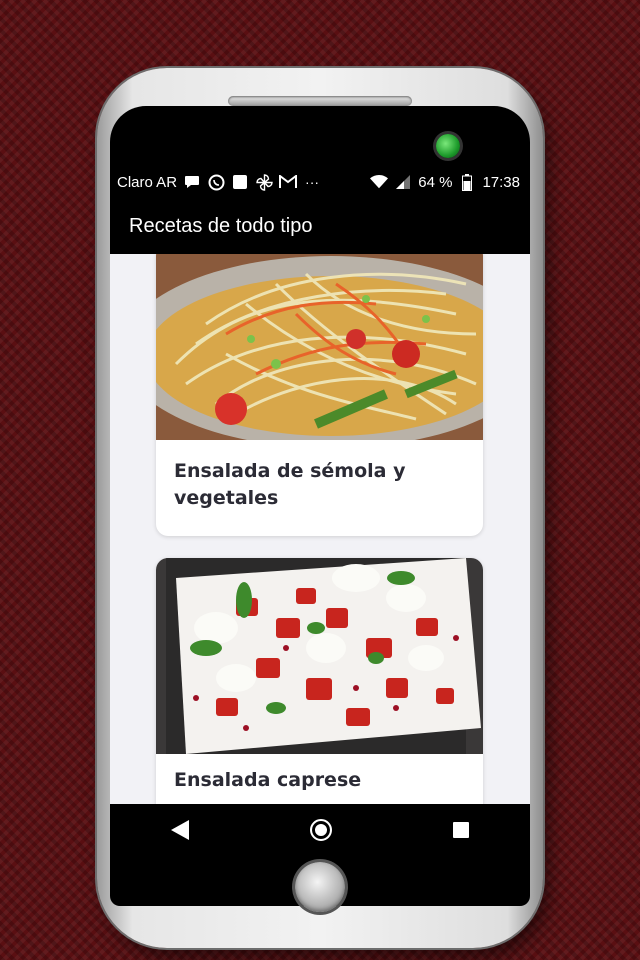  I want to click on battery-percent: 64 %, so click(435, 182).